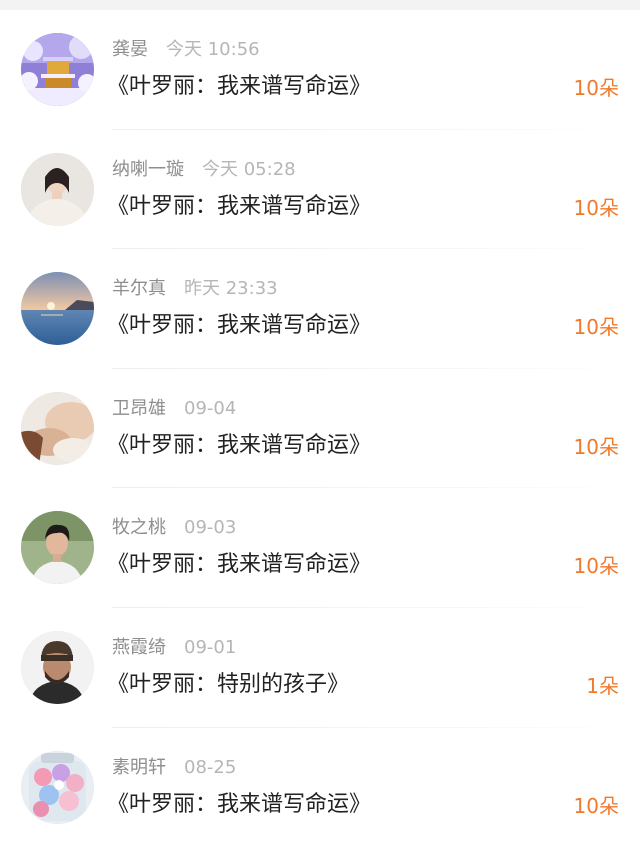 This screenshot has width=640, height=847. Describe the element at coordinates (231, 289) in the screenshot. I see `timestamp: 昨天 23:33` at that location.